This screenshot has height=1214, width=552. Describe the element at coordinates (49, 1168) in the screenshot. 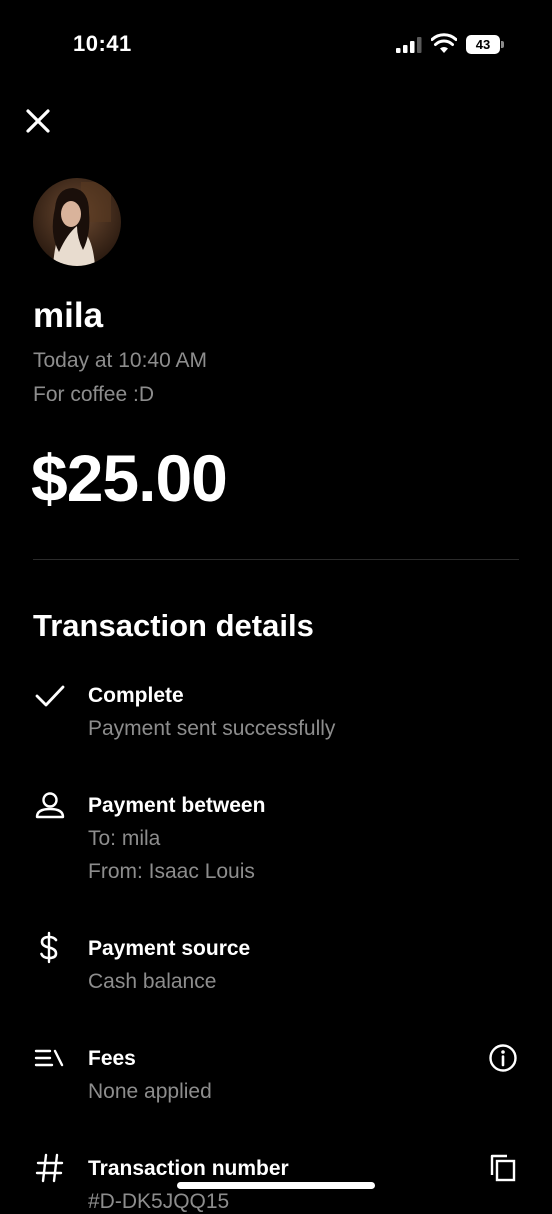

I see `hash-icon` at that location.